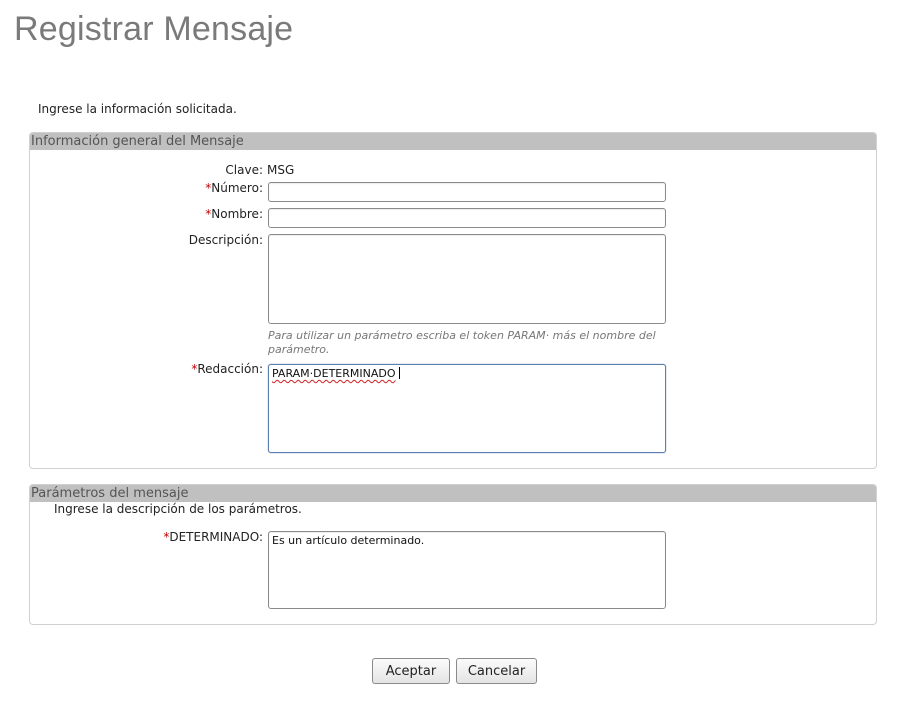 The width and height of the screenshot is (916, 716). I want to click on numero-label: *Número:, so click(234, 188).